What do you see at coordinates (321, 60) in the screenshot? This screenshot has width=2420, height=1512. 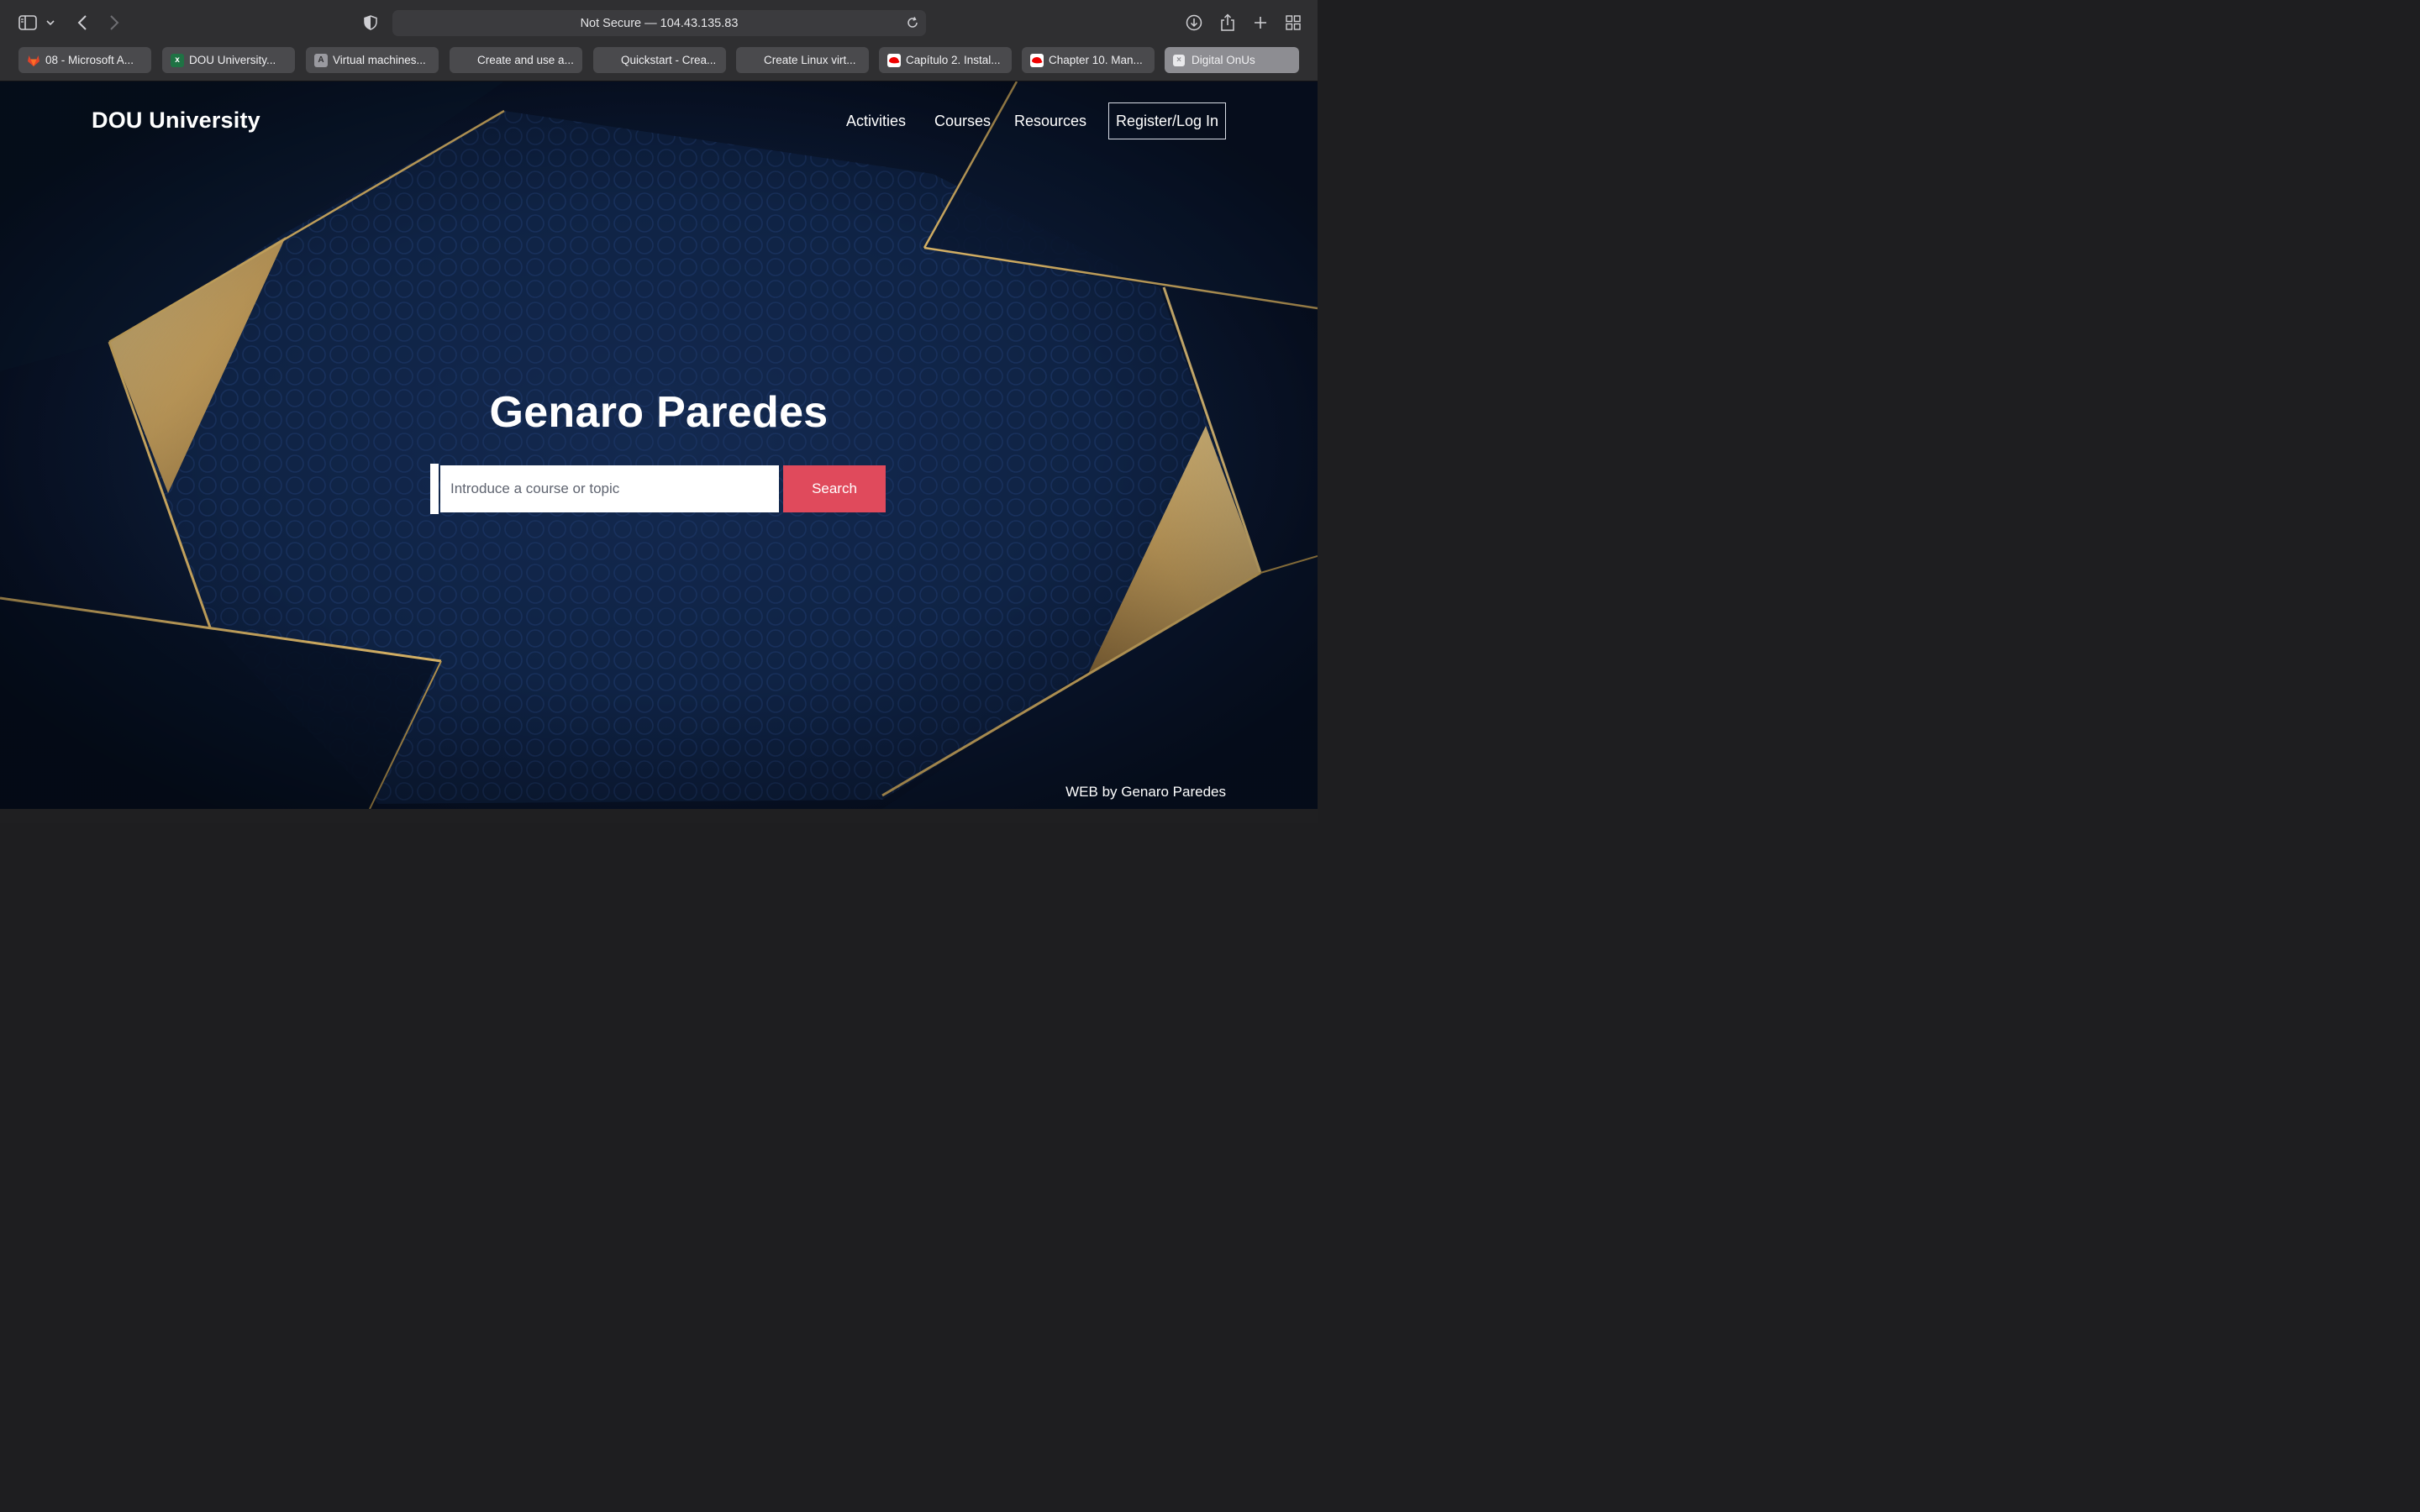 I see `a-letter-icon: A` at bounding box center [321, 60].